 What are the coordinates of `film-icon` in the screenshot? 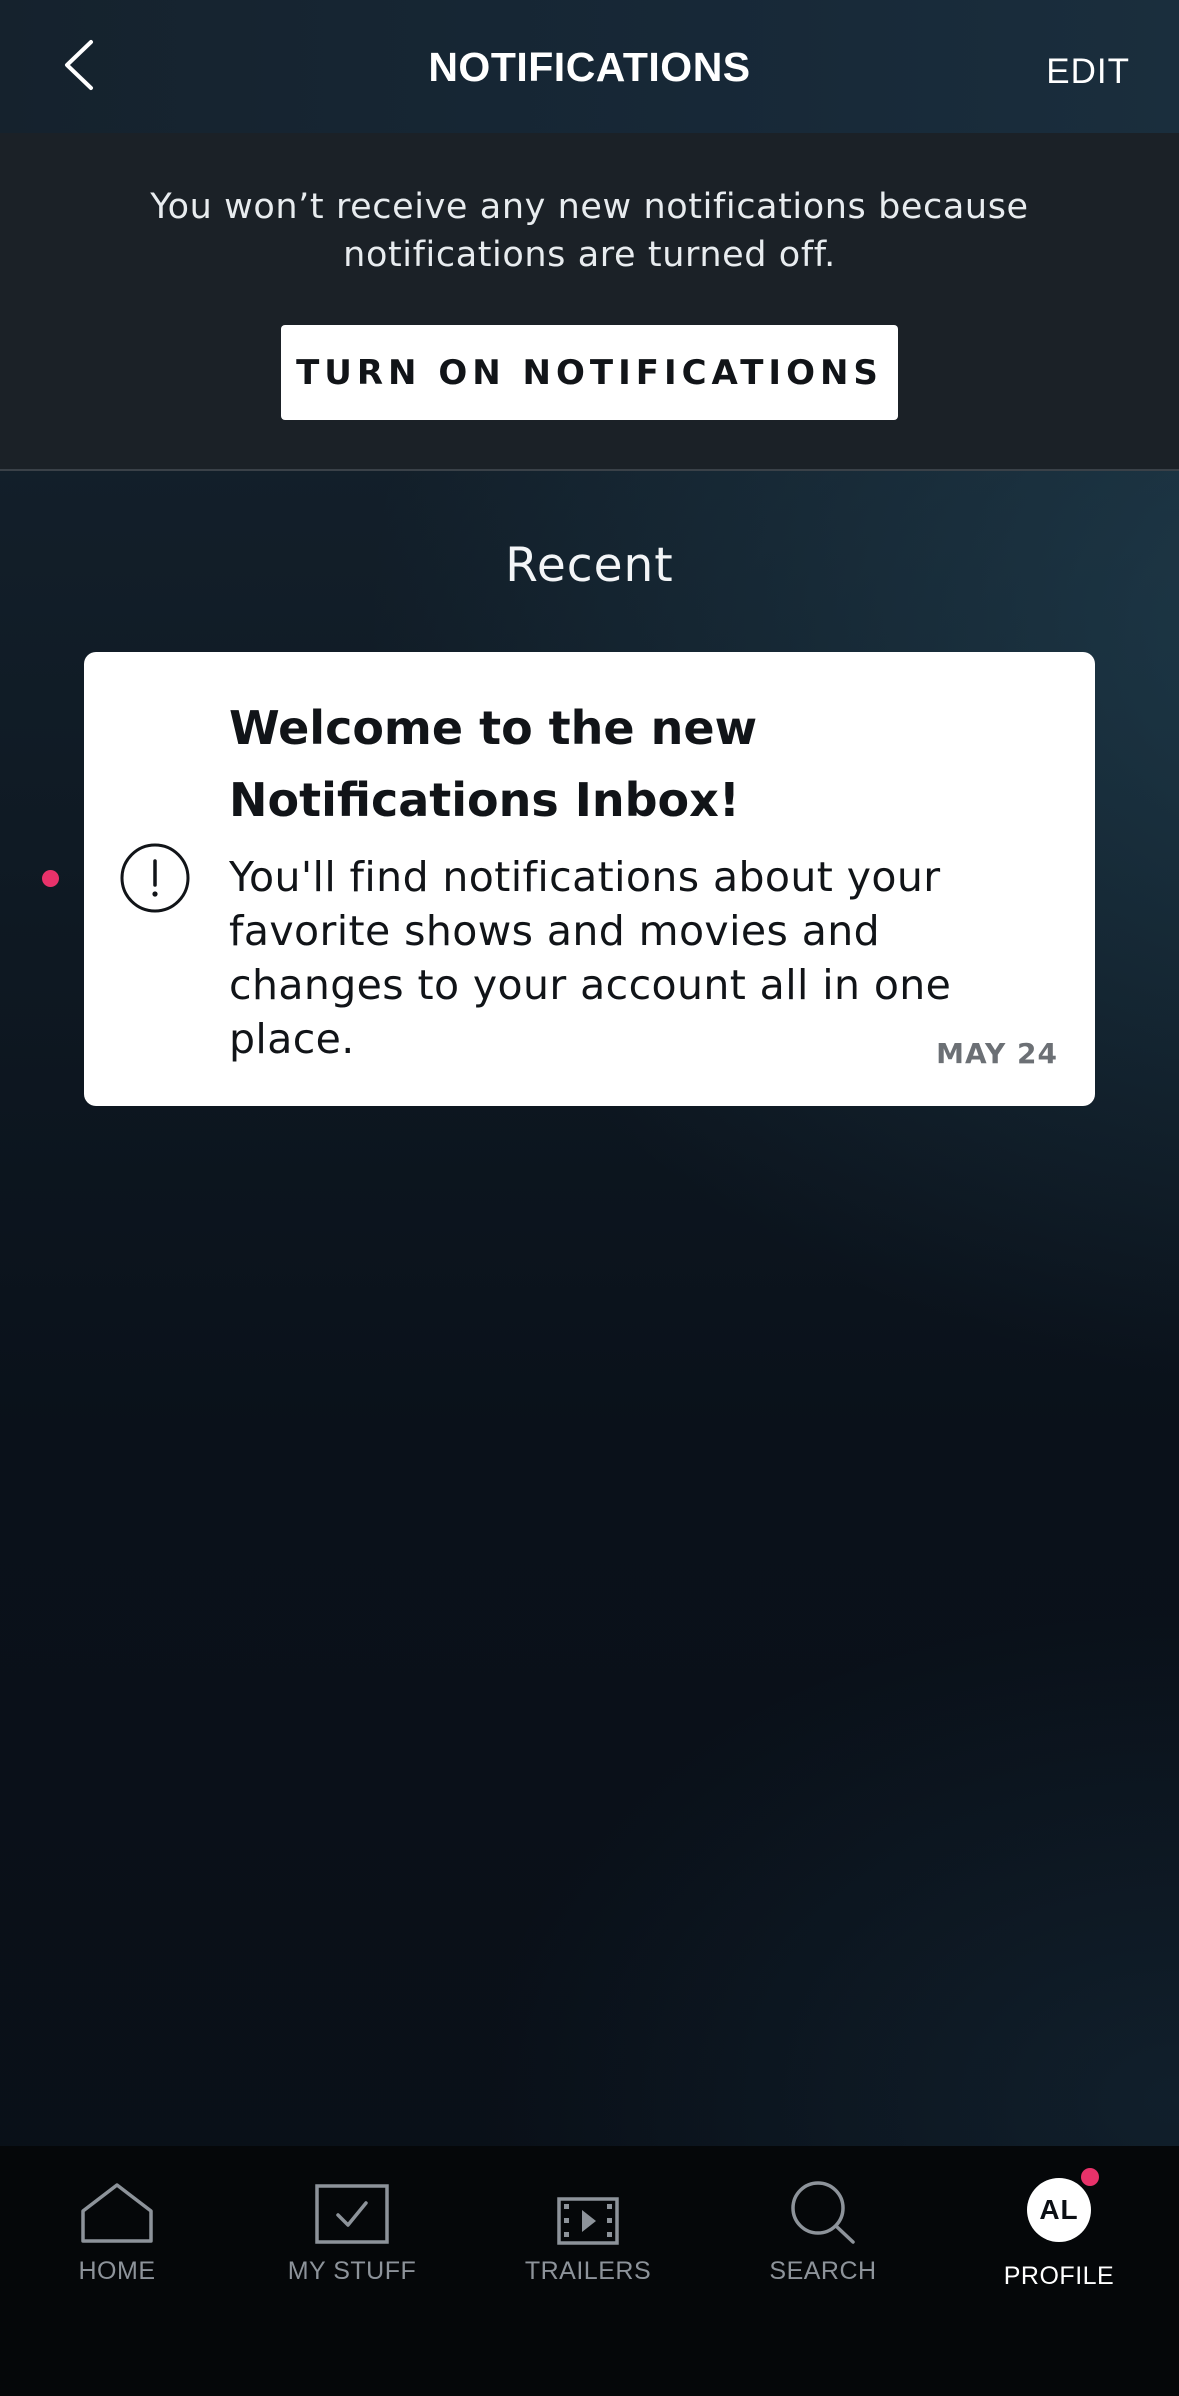 It's located at (588, 2221).